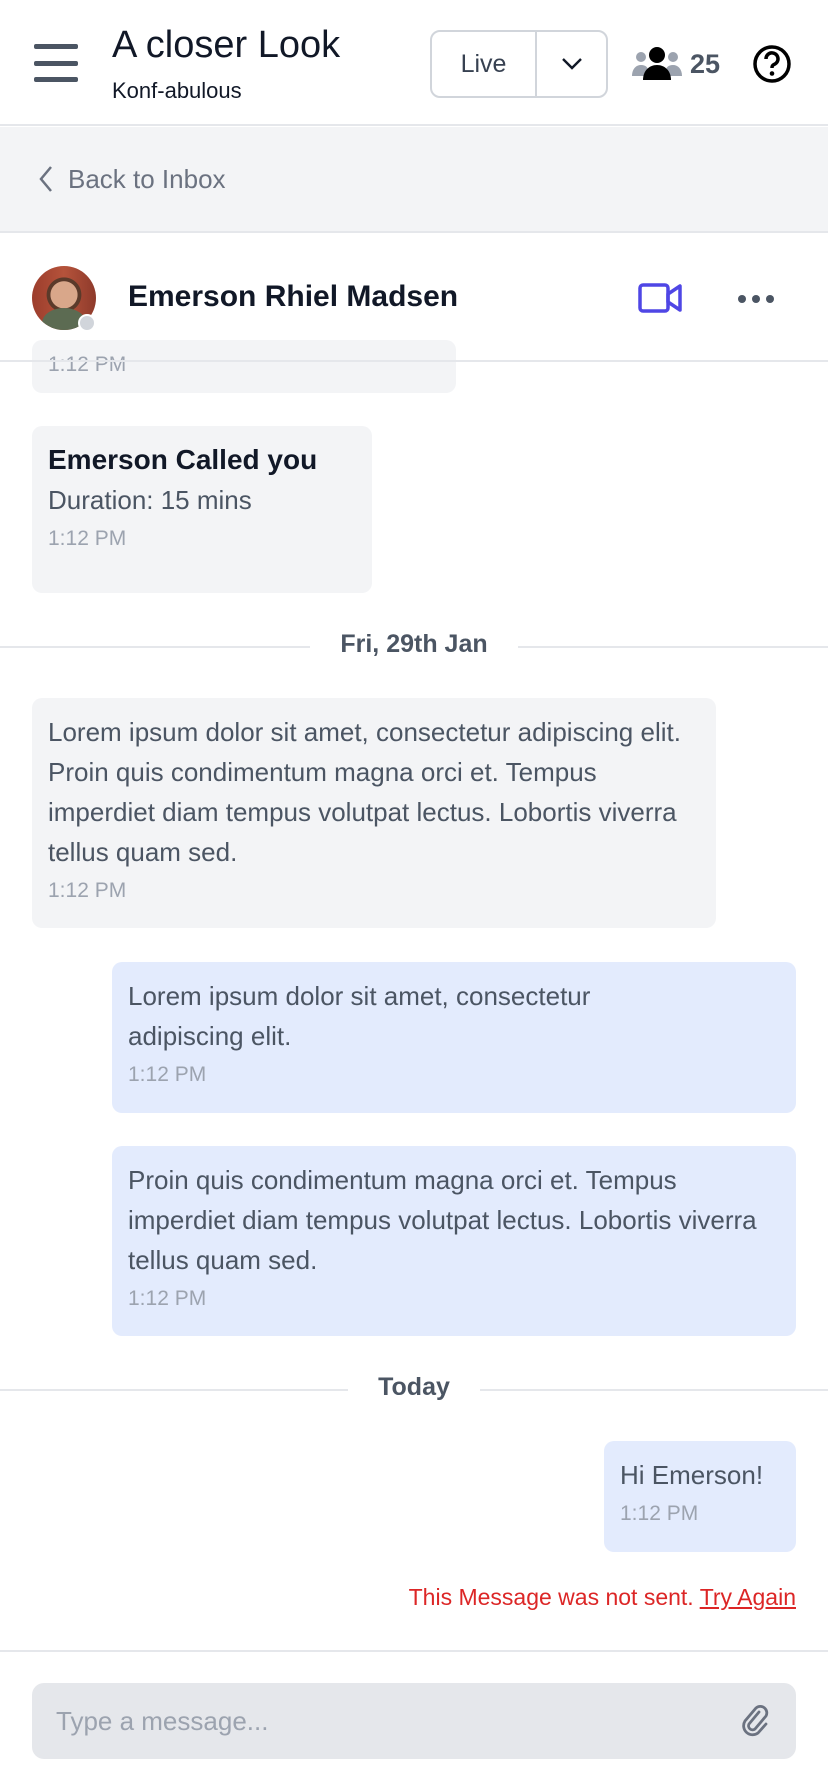 The width and height of the screenshot is (828, 1792). Describe the element at coordinates (484, 64) in the screenshot. I see `live-label: Live` at that location.